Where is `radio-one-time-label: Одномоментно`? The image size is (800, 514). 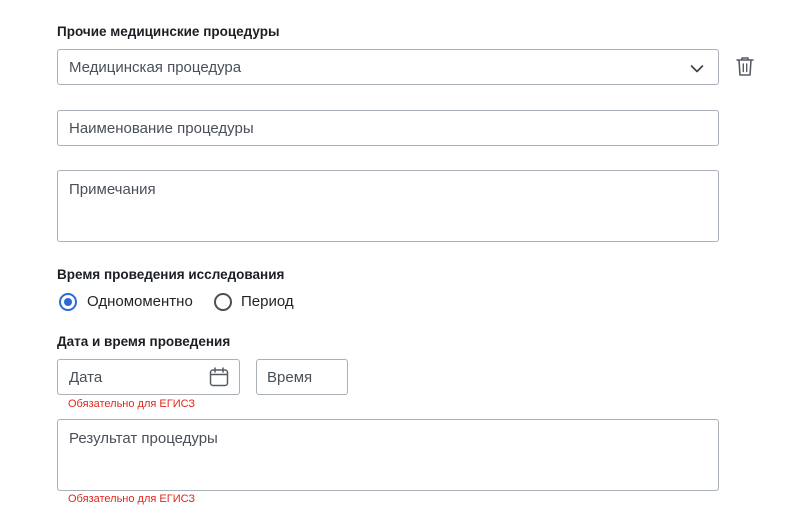
radio-one-time-label: Одномоментно is located at coordinates (140, 301).